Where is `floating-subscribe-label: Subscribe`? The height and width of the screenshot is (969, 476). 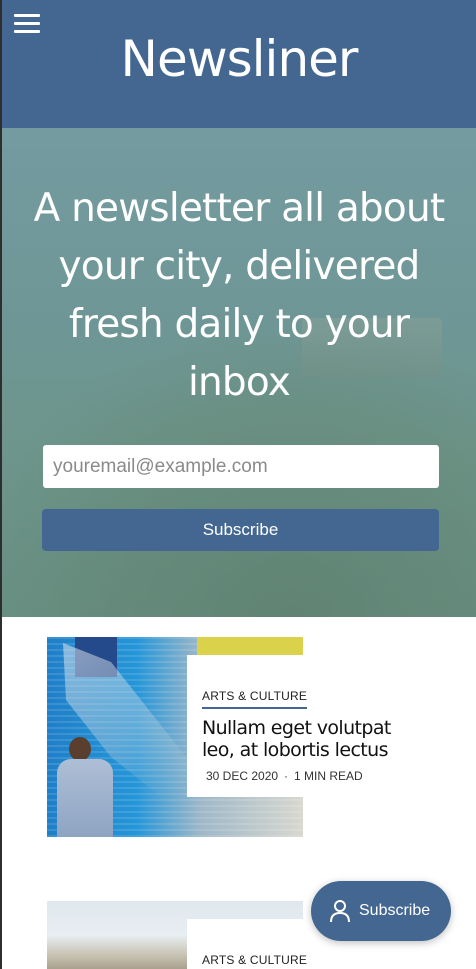
floating-subscribe-label: Subscribe is located at coordinates (395, 910).